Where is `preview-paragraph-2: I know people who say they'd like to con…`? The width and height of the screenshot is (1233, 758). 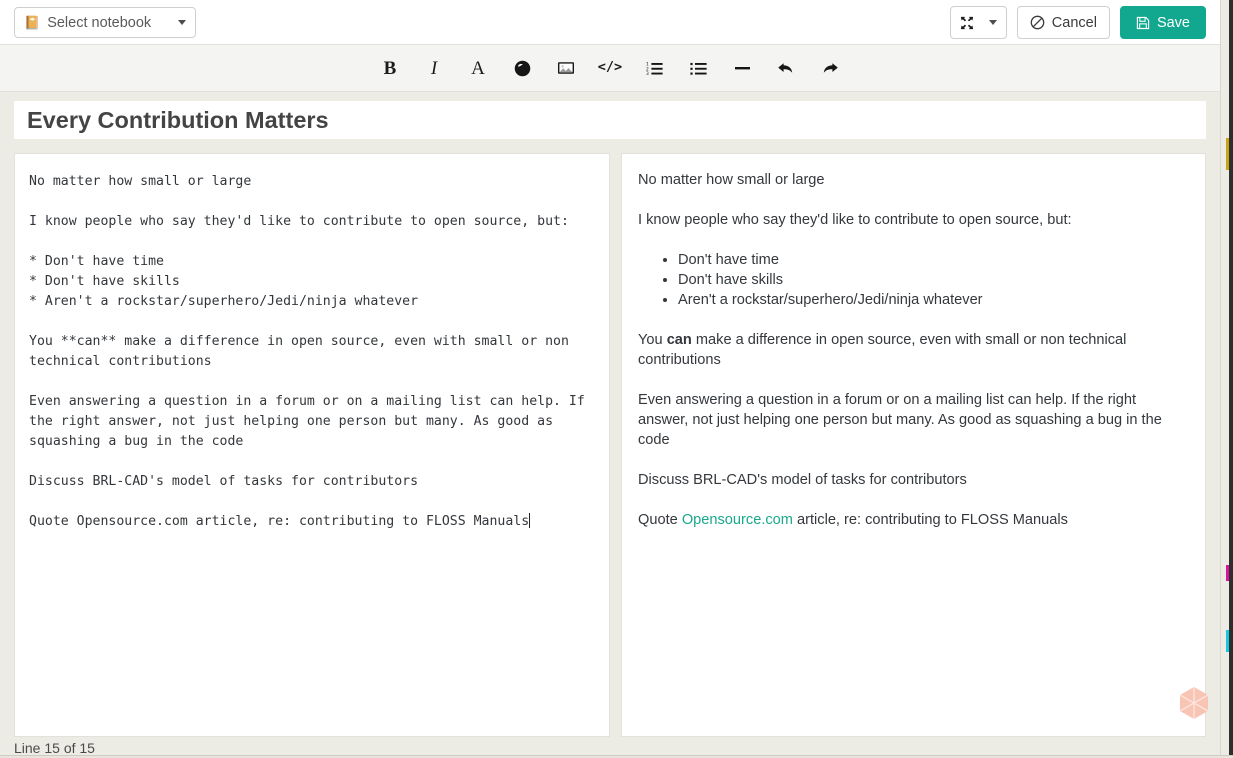 preview-paragraph-2: I know people who say they'd like to con… is located at coordinates (855, 220).